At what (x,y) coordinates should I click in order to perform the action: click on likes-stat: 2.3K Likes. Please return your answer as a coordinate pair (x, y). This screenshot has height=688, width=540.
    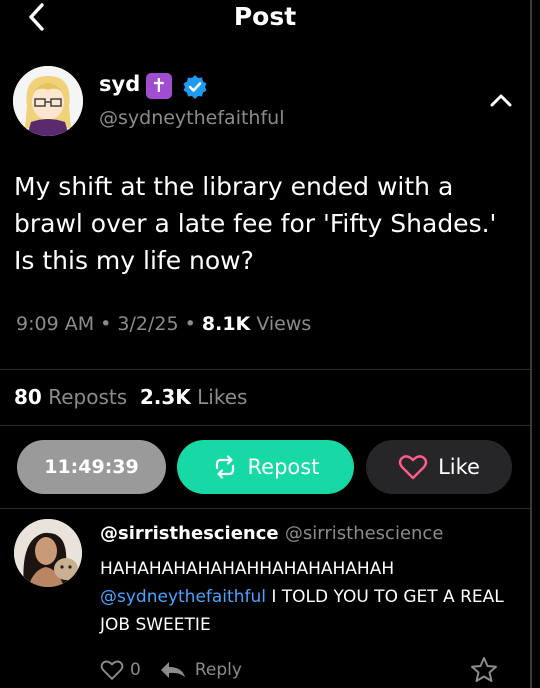
    Looking at the image, I should click on (194, 397).